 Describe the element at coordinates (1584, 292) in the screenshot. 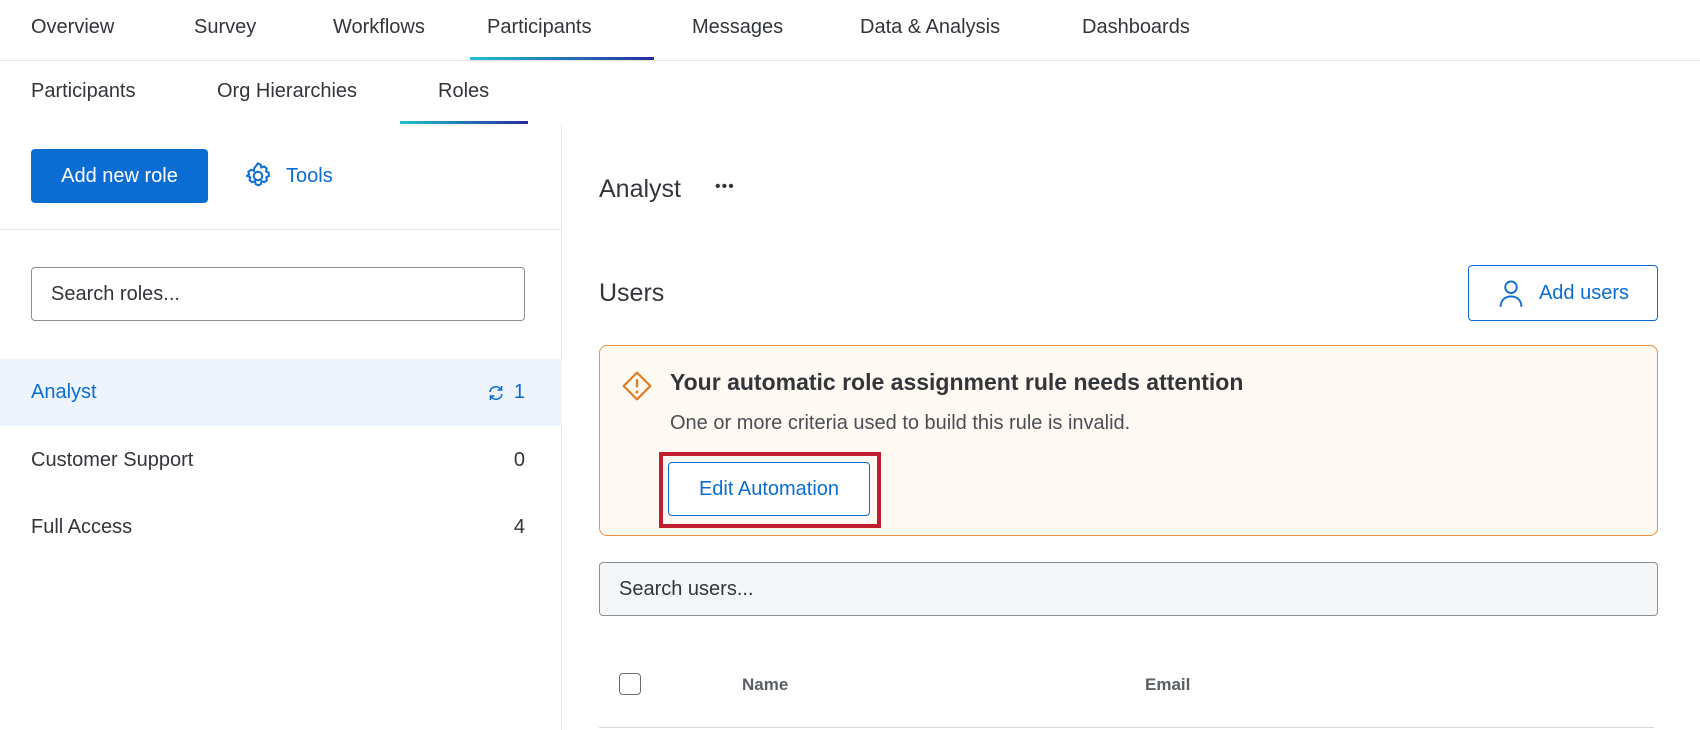

I see `add-users-label: Add users` at that location.